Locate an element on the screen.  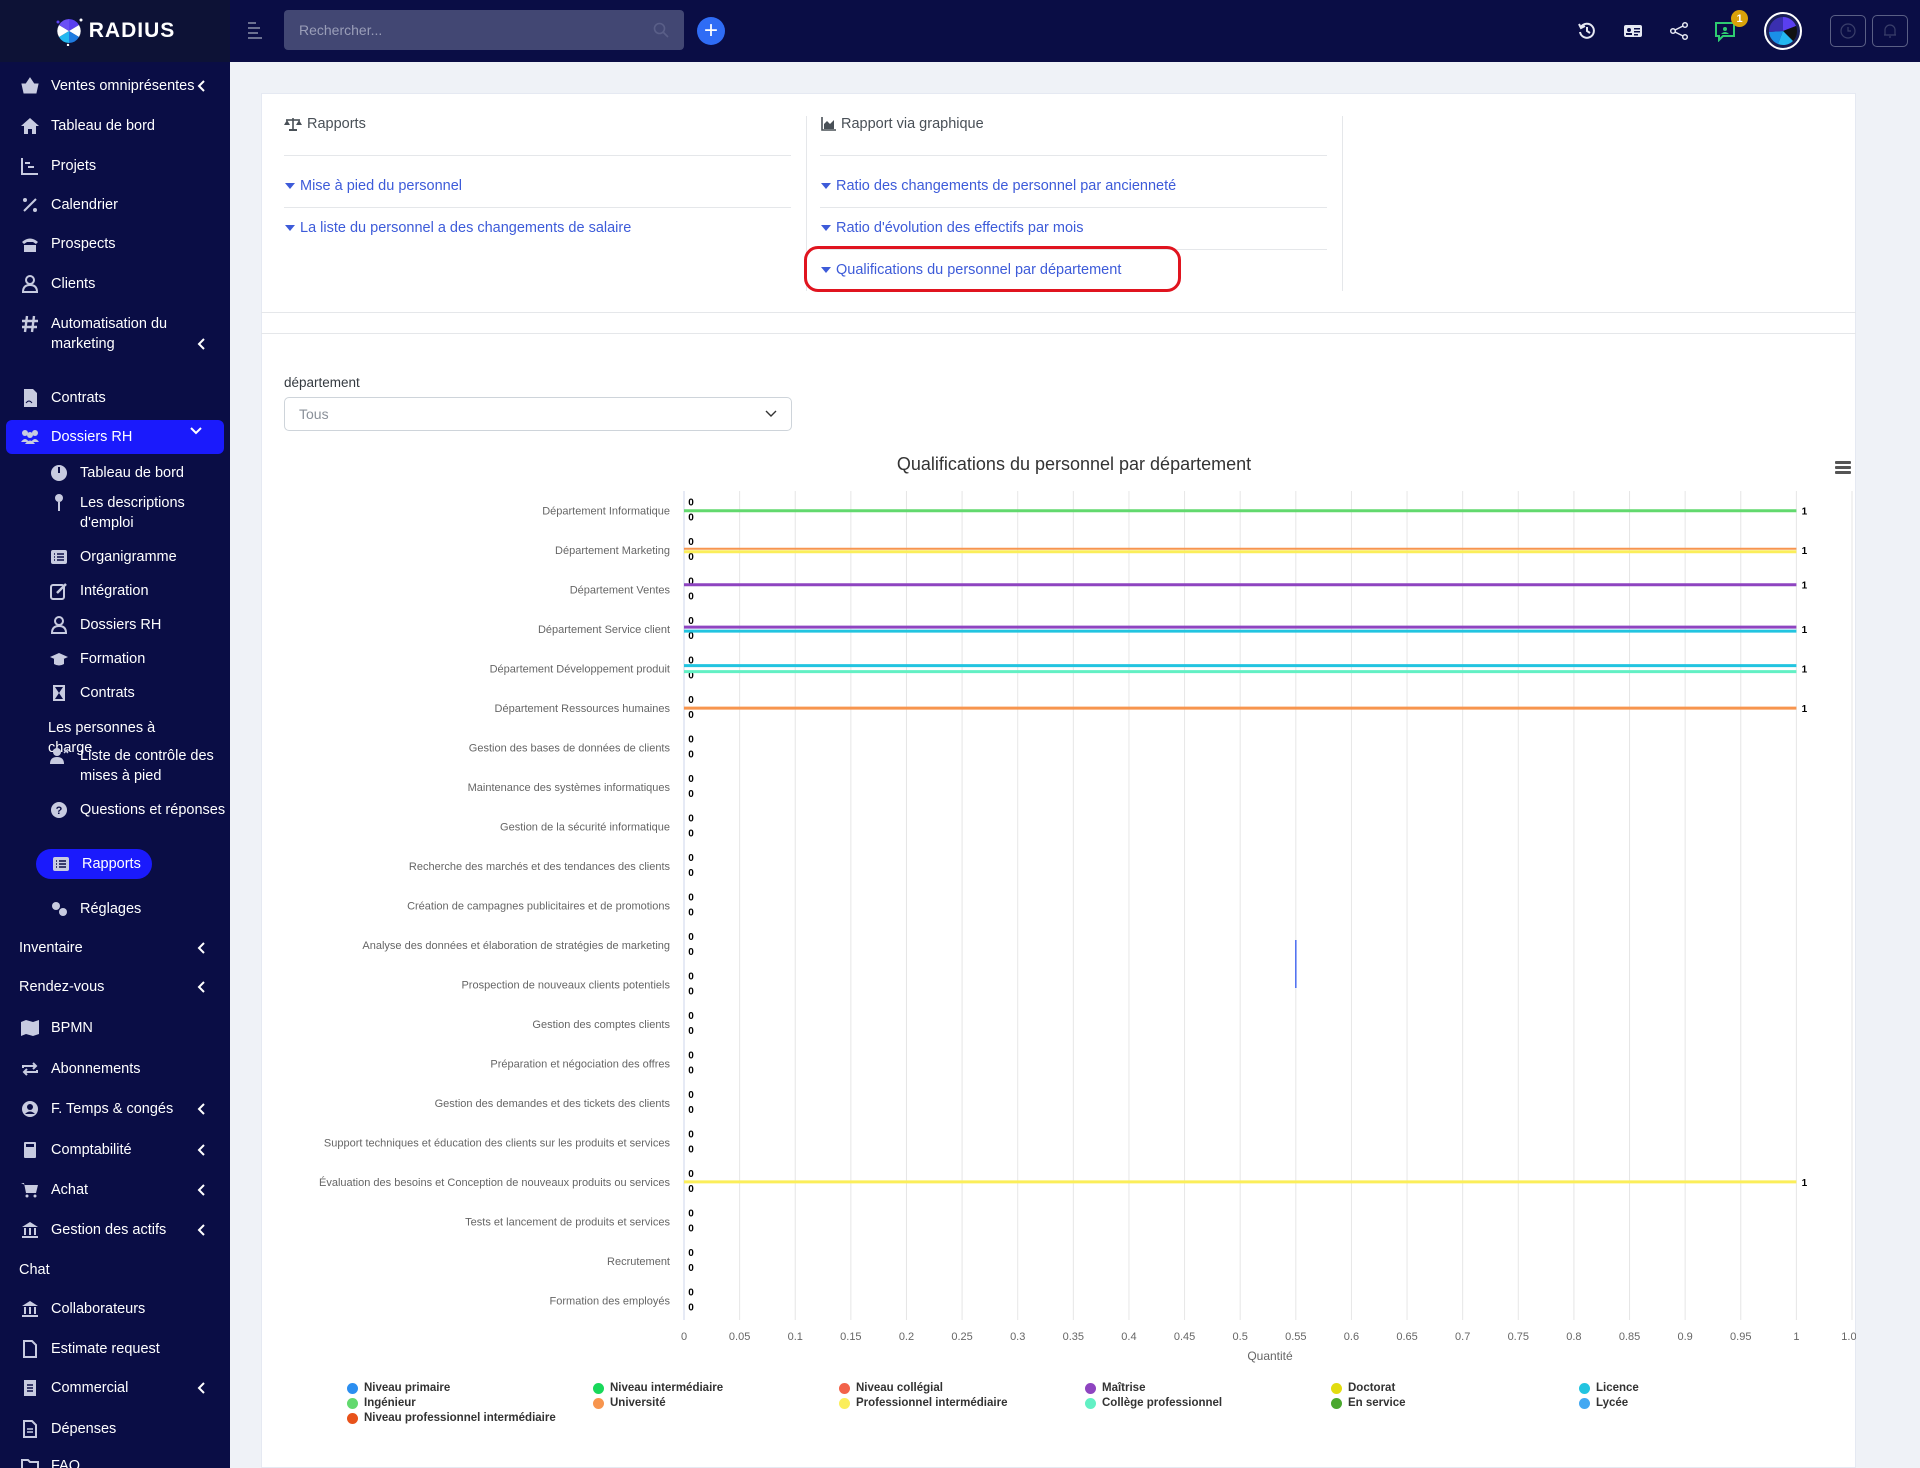
sidebar-item-bpmn: BPMN is located at coordinates (115, 1028).